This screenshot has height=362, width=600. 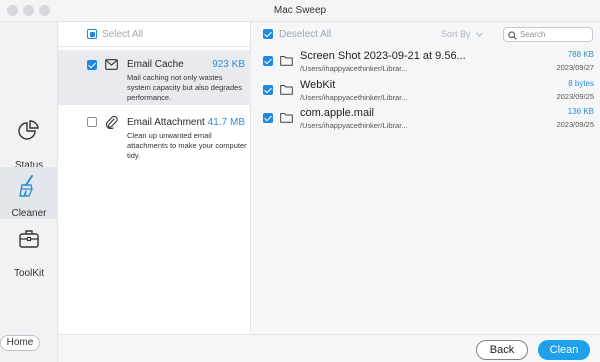 What do you see at coordinates (533, 34) in the screenshot?
I see `search-placeholder: Search` at bounding box center [533, 34].